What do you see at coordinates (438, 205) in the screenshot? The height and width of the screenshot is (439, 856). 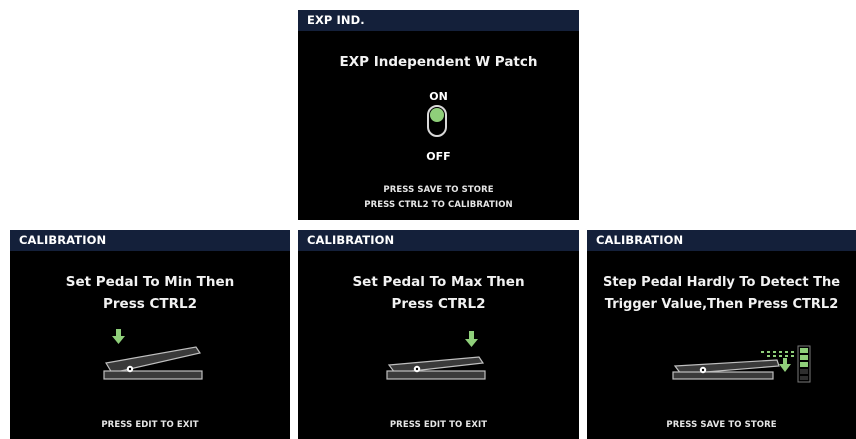 I see `exp-ind-footer-line2: PRESS CTRL2 TO CALIBRATION` at bounding box center [438, 205].